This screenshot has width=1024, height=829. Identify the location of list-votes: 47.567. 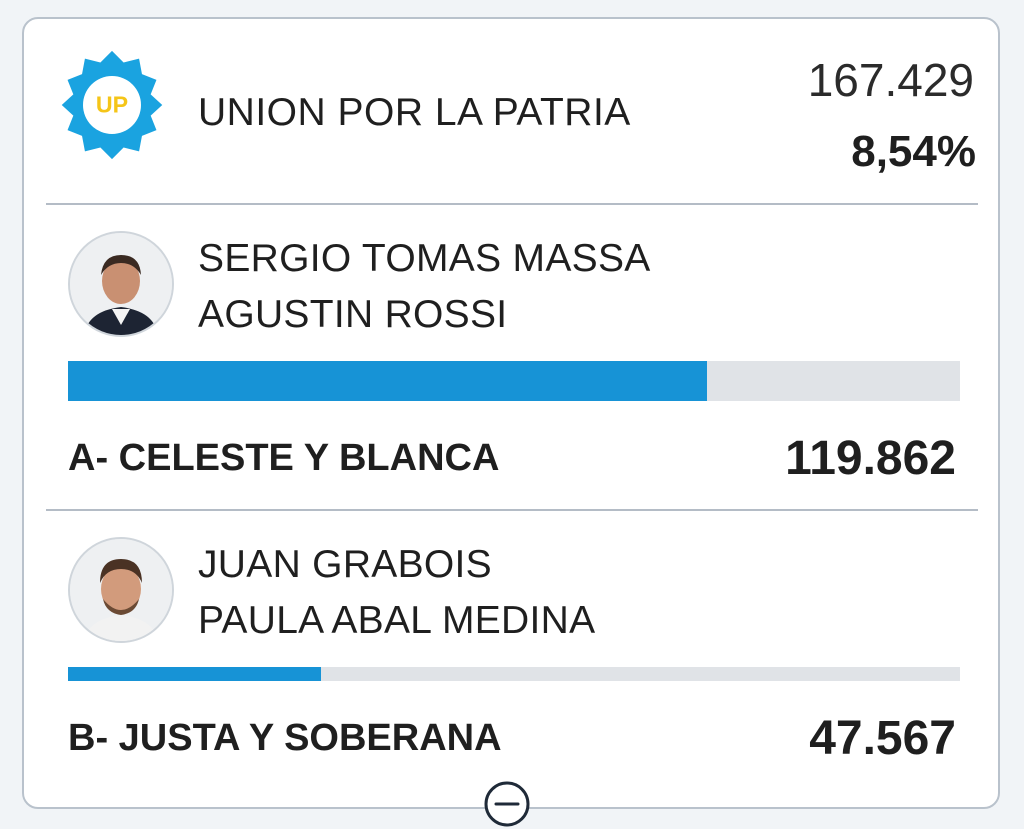
(882, 738).